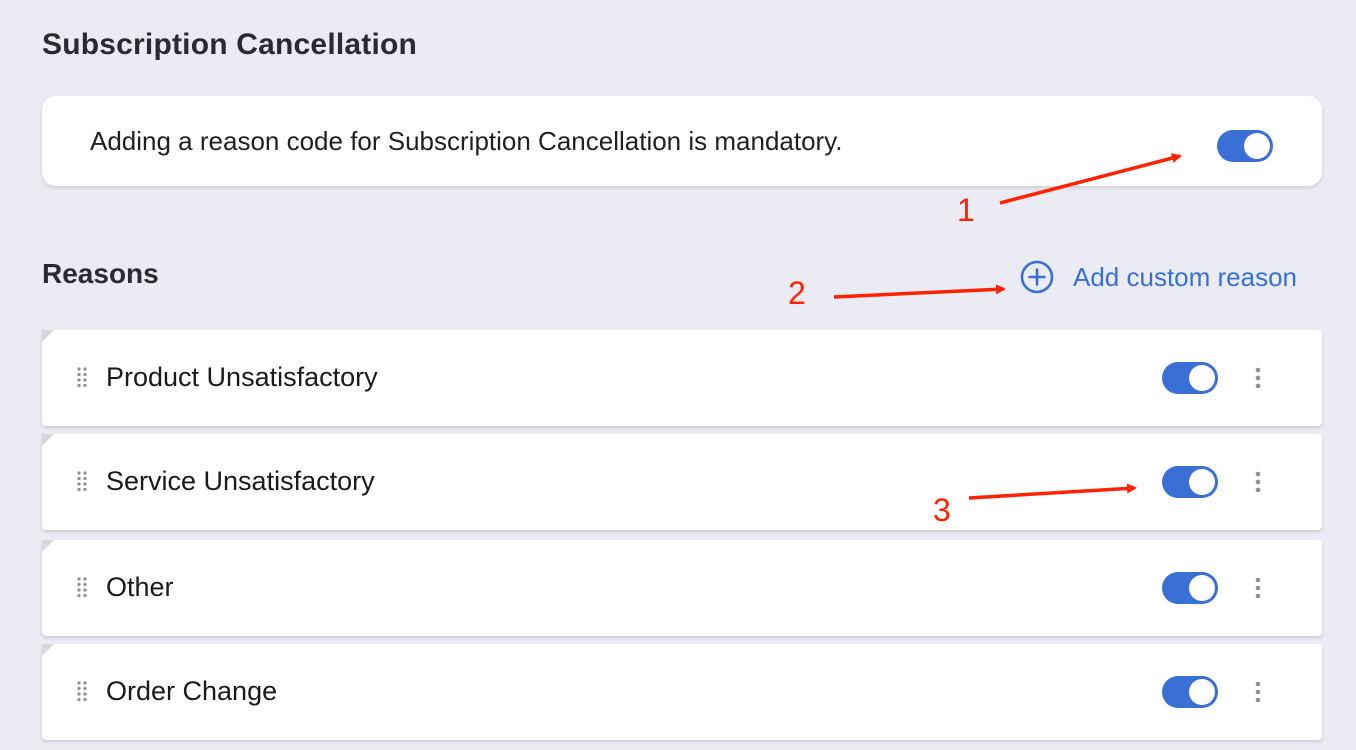 This screenshot has width=1356, height=750. I want to click on reason-row: Order Change, so click(682, 692).